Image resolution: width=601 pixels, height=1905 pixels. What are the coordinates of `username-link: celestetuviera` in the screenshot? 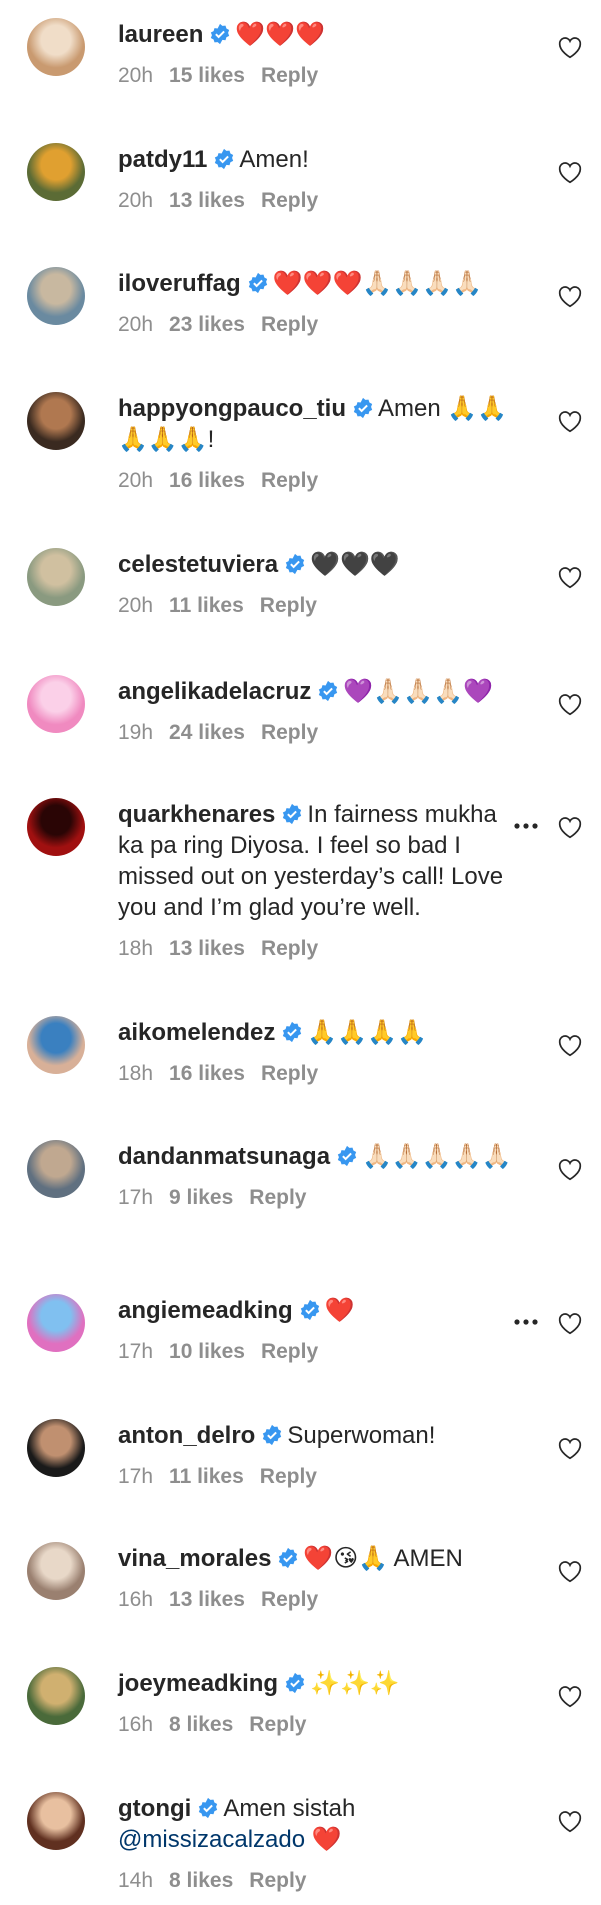 It's located at (198, 564).